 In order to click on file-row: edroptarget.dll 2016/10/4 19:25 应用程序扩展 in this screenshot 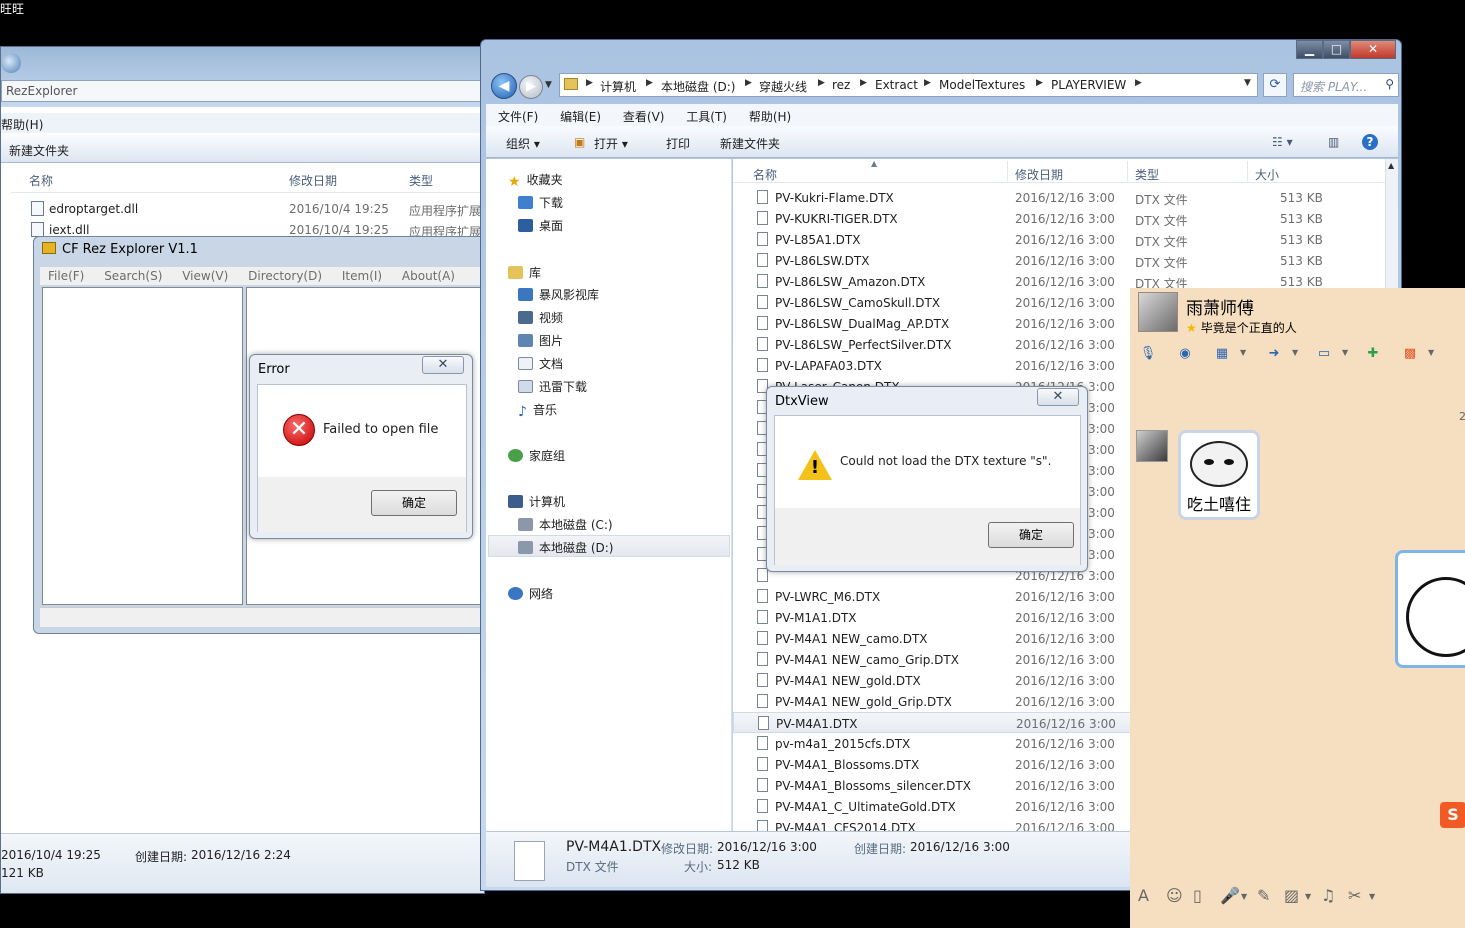, I will do `click(248, 209)`.